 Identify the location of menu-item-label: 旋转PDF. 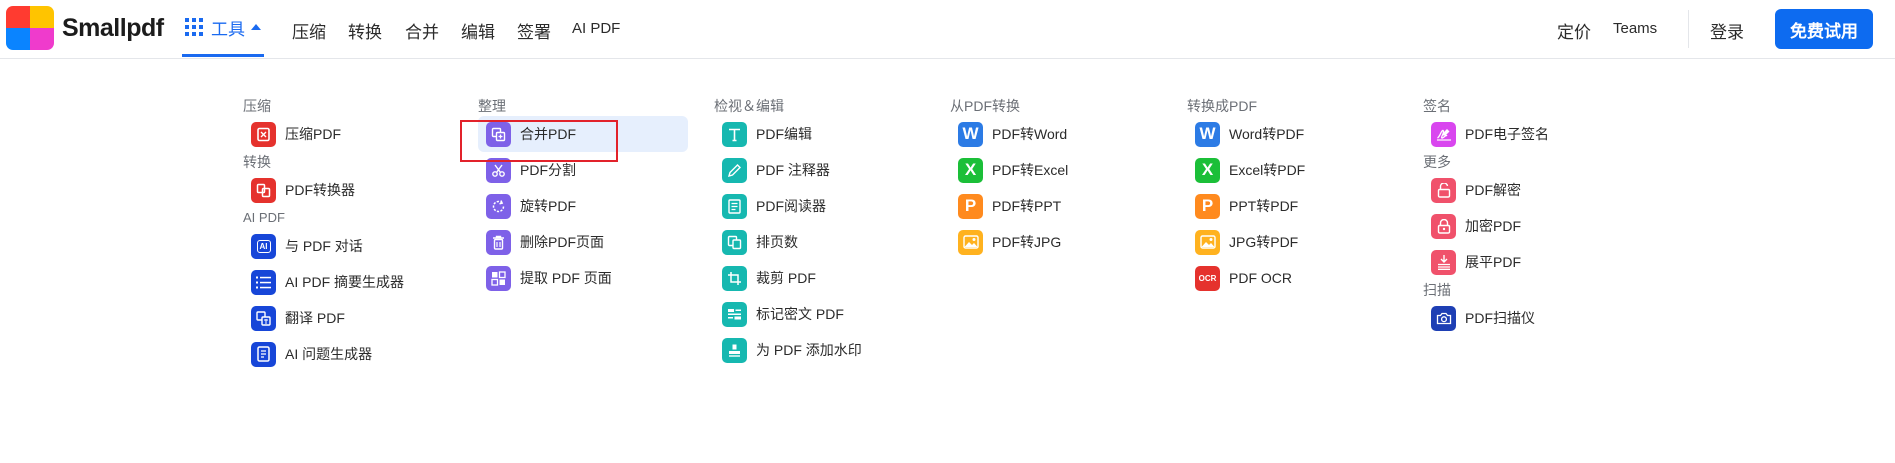
(548, 206).